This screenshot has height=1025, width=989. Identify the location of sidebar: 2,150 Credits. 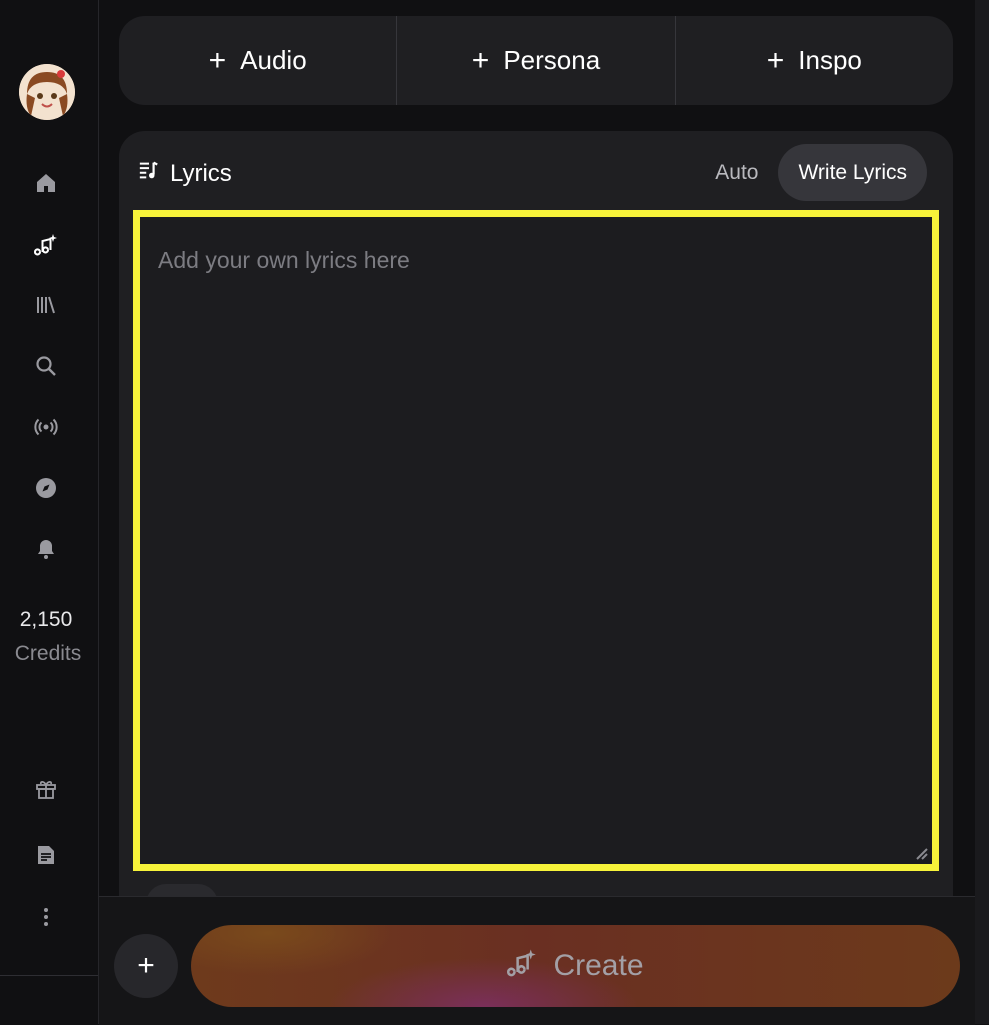
(49, 512).